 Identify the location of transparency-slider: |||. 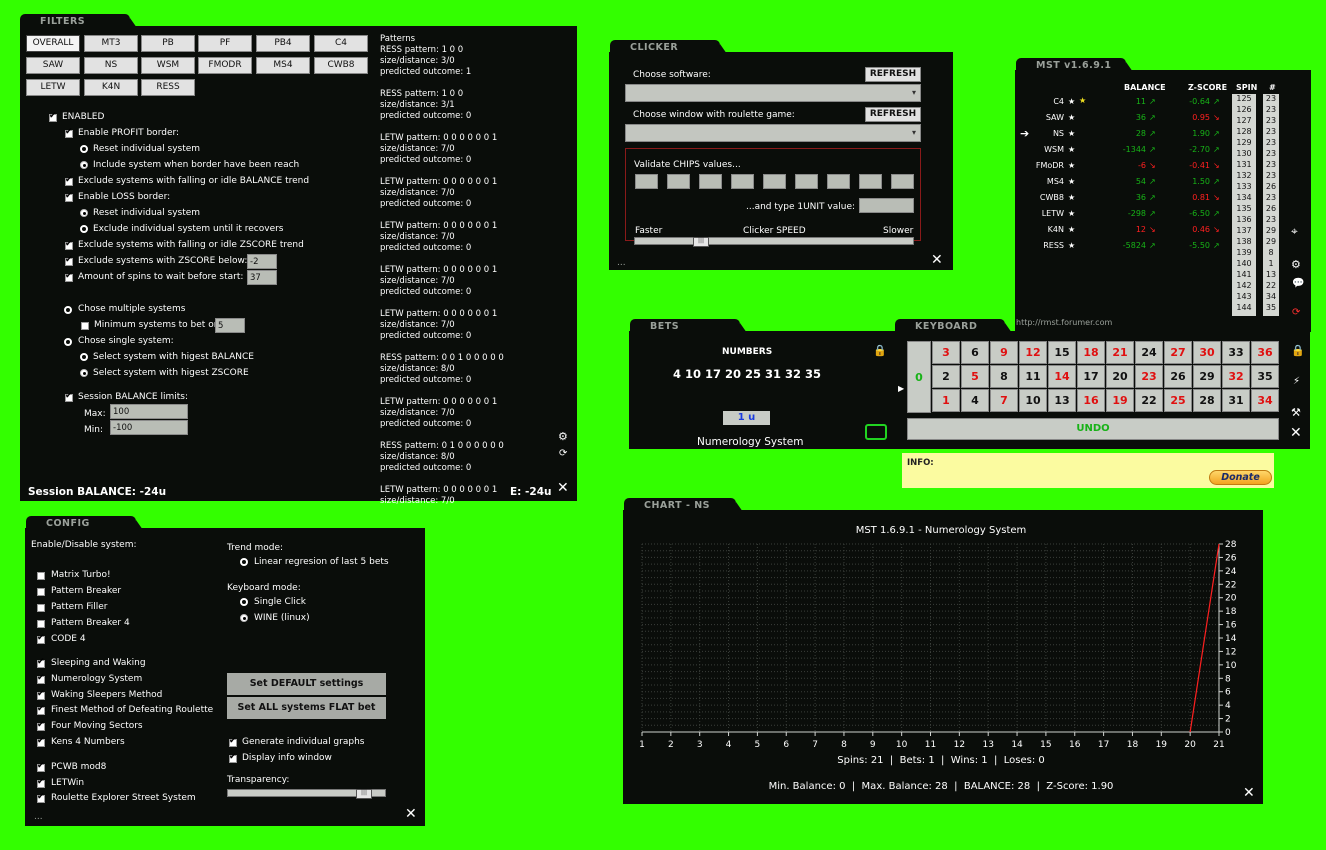
(306, 794).